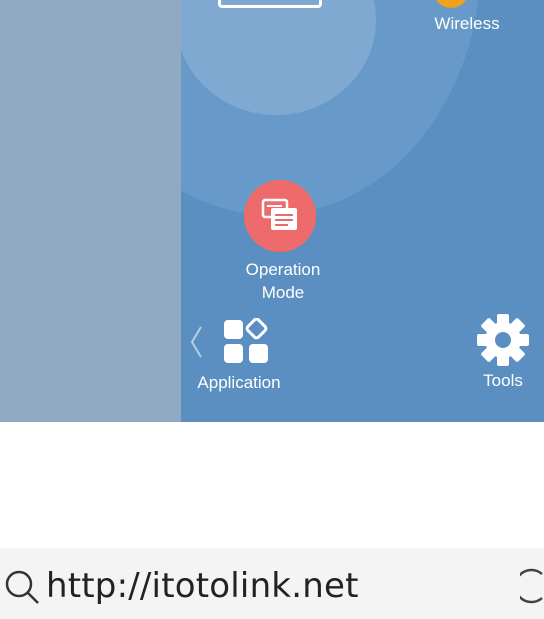 The image size is (544, 619). Describe the element at coordinates (270, 4) in the screenshot. I see `top-menu-item-frame` at that location.